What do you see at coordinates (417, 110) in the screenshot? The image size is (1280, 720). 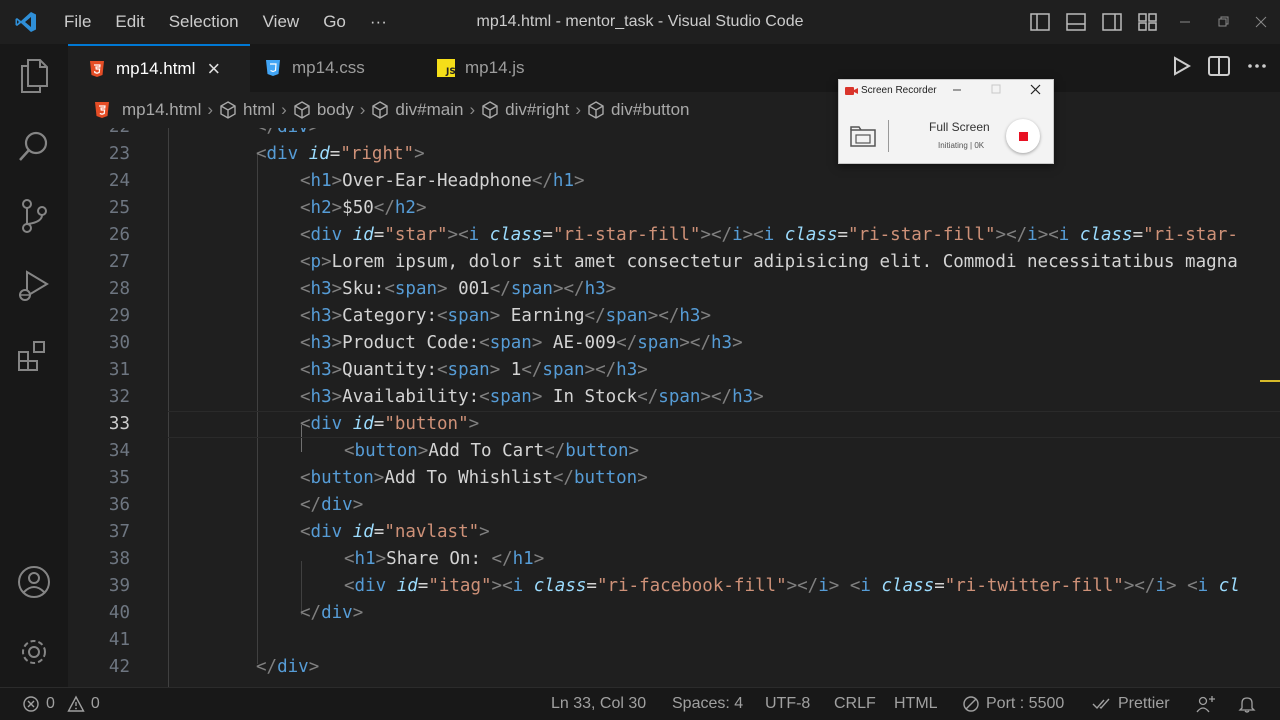 I see `breadcrumb-div-main: div#main` at bounding box center [417, 110].